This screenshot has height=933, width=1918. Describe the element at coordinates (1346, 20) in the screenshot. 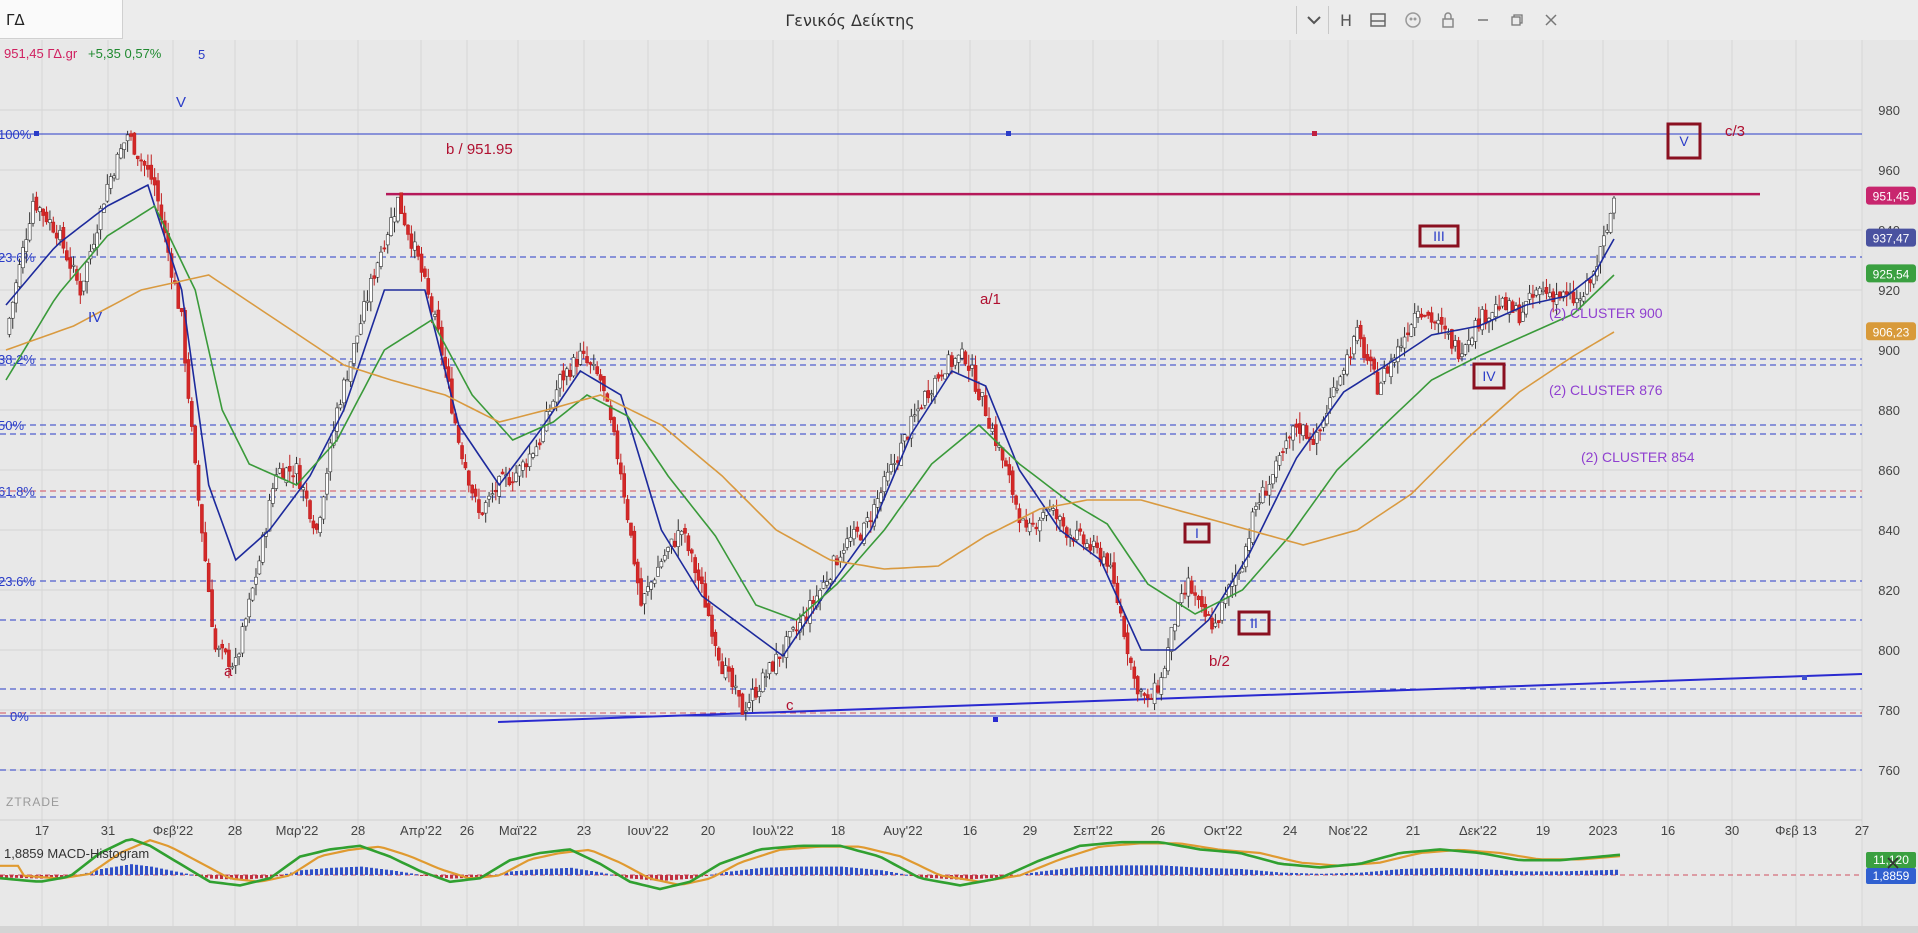

I see `h-button: H` at that location.